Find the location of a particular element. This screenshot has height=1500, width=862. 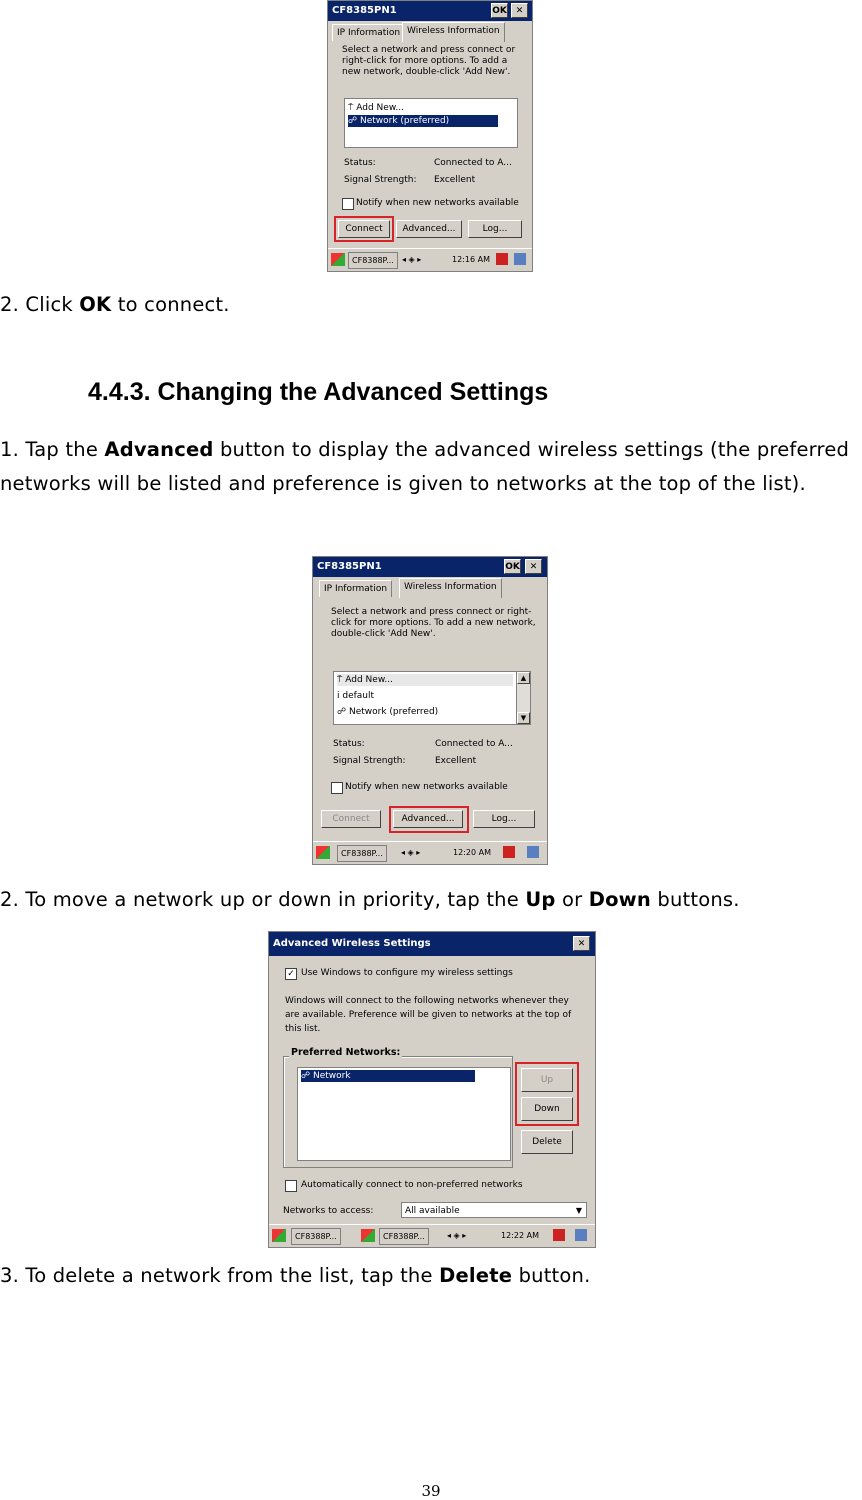

taskbar: CF8388P... ◂ ◈ ▸ 12:16 AM is located at coordinates (430, 259).